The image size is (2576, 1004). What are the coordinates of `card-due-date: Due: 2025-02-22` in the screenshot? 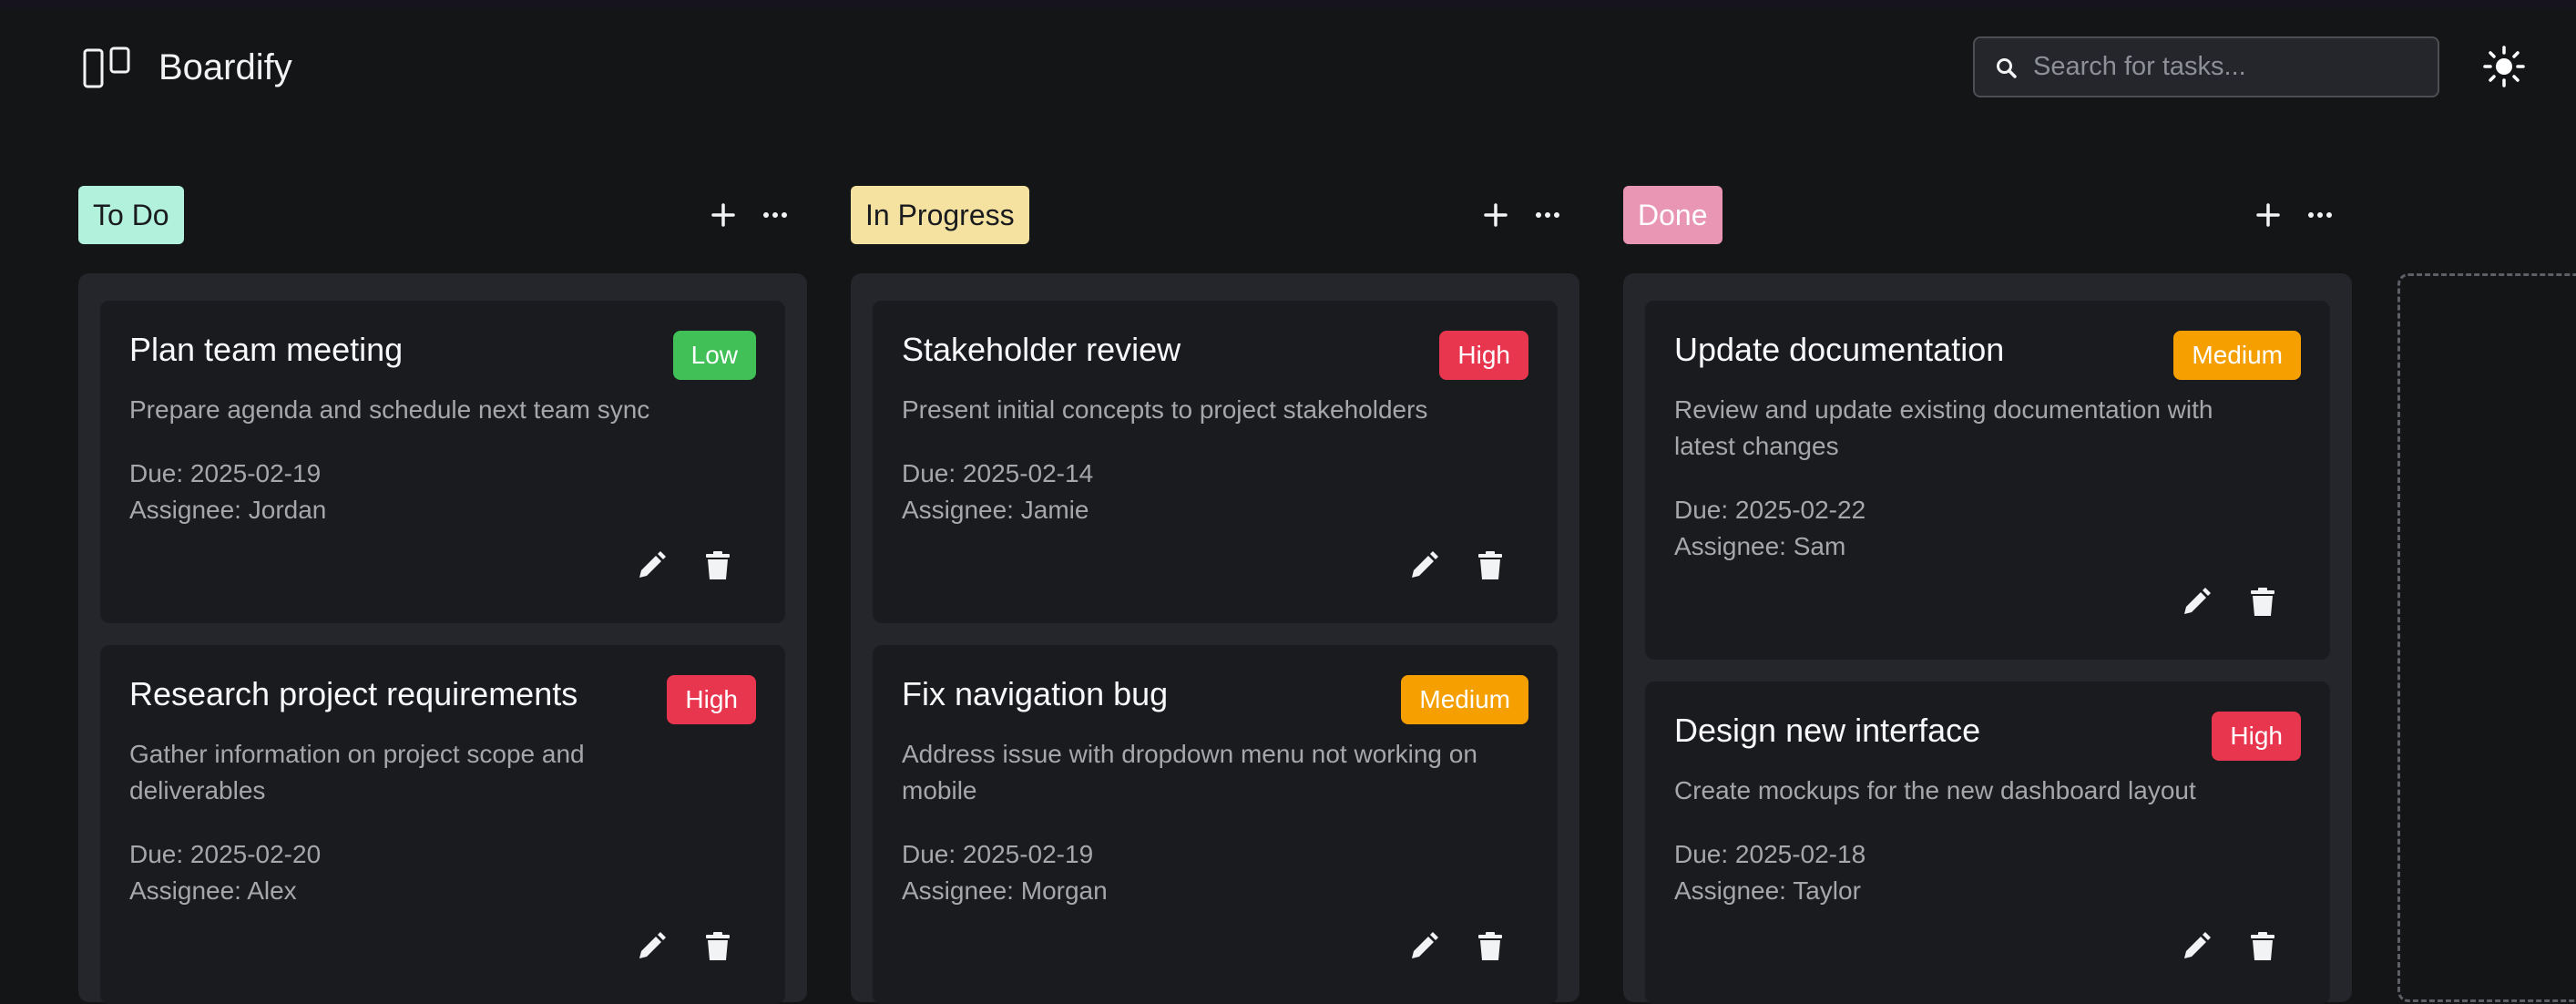 It's located at (1770, 510).